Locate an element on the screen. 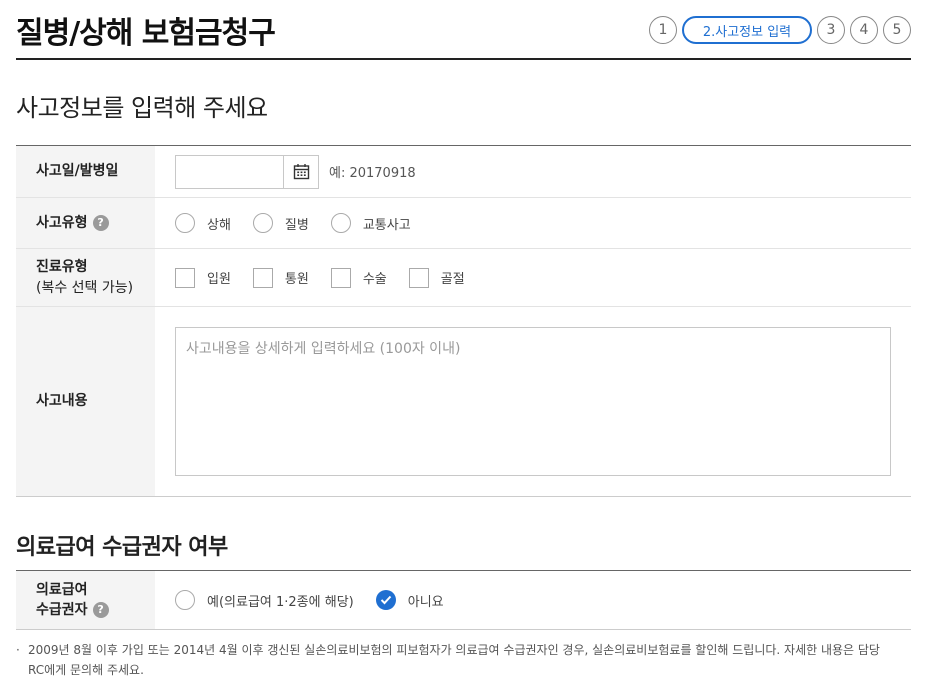 Image resolution: width=931 pixels, height=691 pixels. checkbox-label: 입원 is located at coordinates (219, 279).